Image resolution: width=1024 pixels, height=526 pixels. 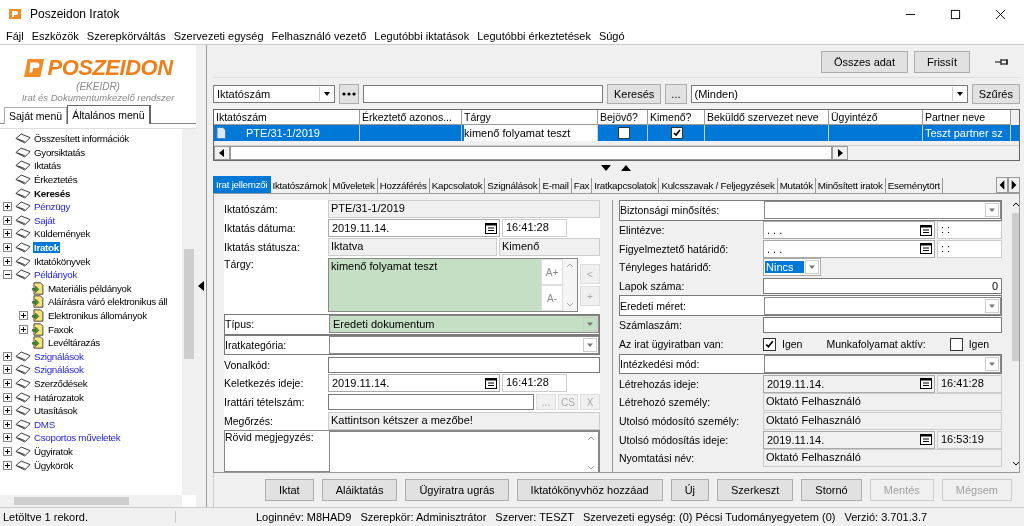 I want to click on action-button: Iktat, so click(x=289, y=490).